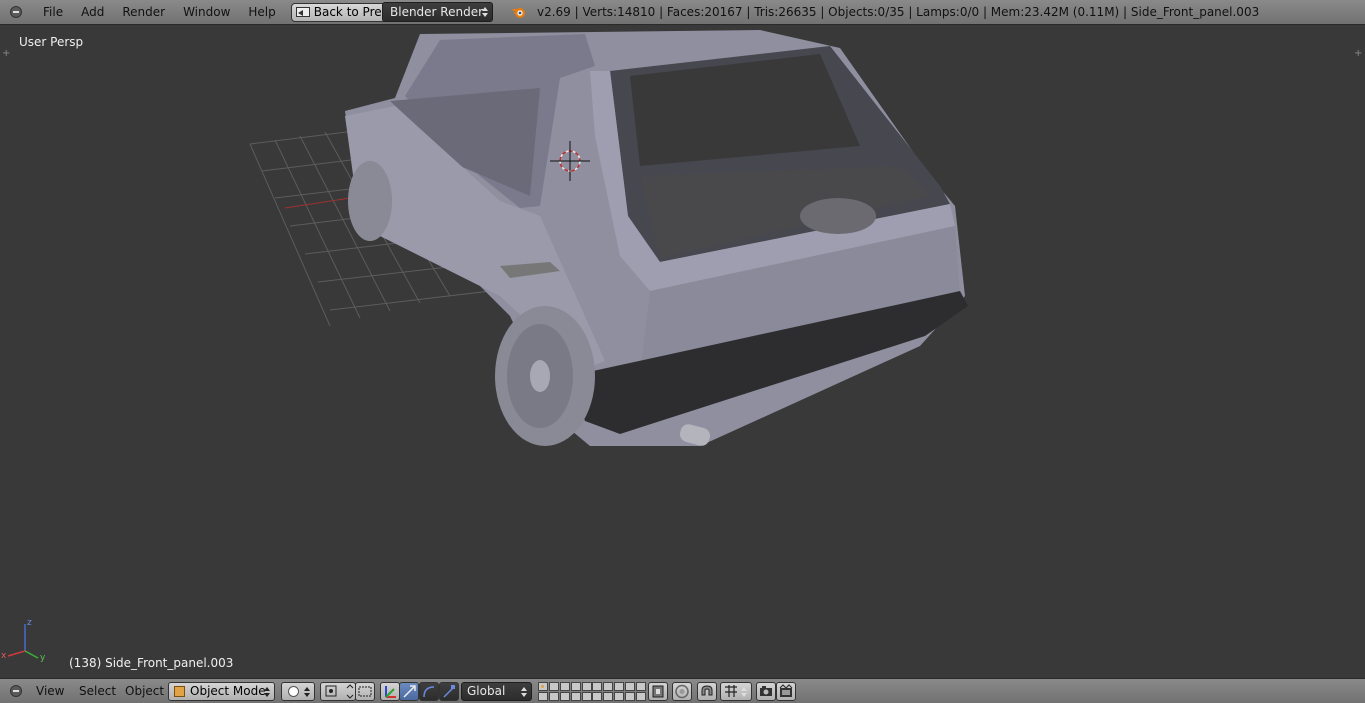 The width and height of the screenshot is (1365, 703). I want to click on axis-y-label: y, so click(43, 658).